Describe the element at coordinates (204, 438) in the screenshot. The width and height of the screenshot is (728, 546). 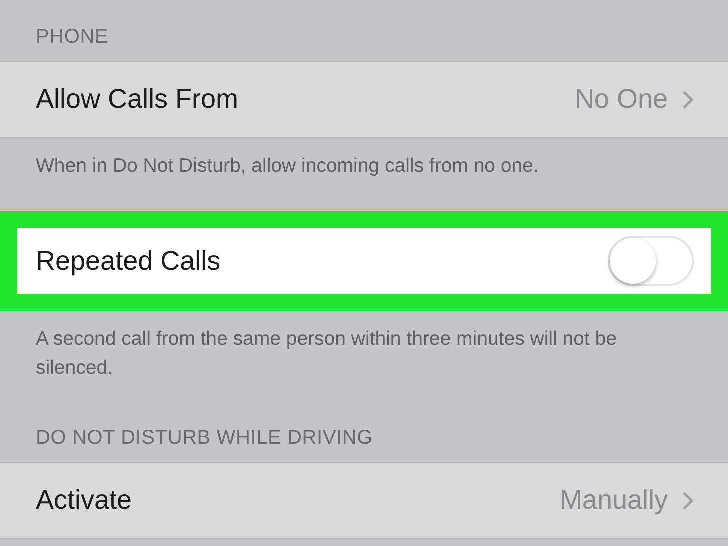
I see `section-header: DO NOT DISTURB WHILE DRIVING` at that location.